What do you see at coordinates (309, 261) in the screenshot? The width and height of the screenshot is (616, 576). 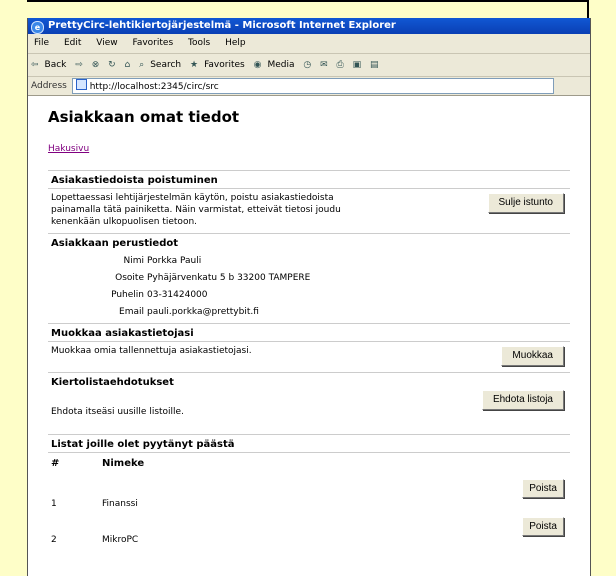 I see `info-row-name: Nimi Porkka Pauli` at bounding box center [309, 261].